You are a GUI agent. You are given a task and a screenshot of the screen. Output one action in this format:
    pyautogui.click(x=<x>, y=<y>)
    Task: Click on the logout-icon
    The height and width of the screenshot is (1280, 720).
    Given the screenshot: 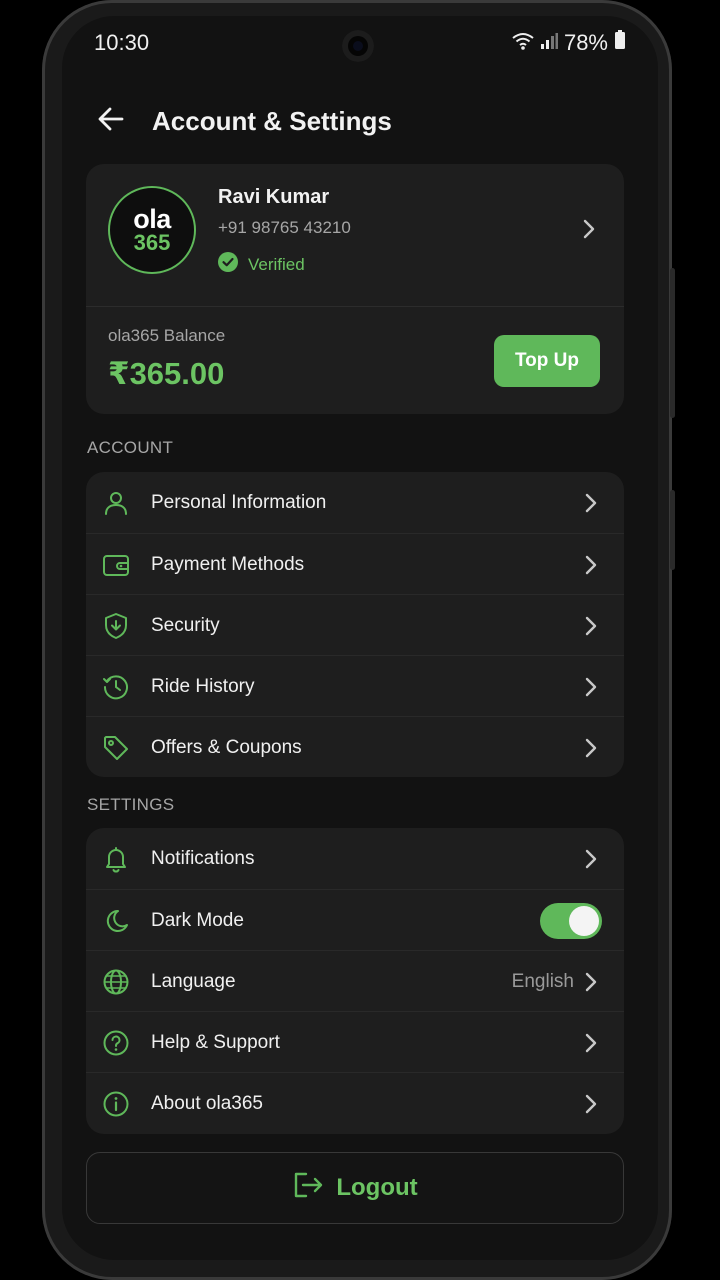 What is the action you would take?
    pyautogui.click(x=308, y=1188)
    